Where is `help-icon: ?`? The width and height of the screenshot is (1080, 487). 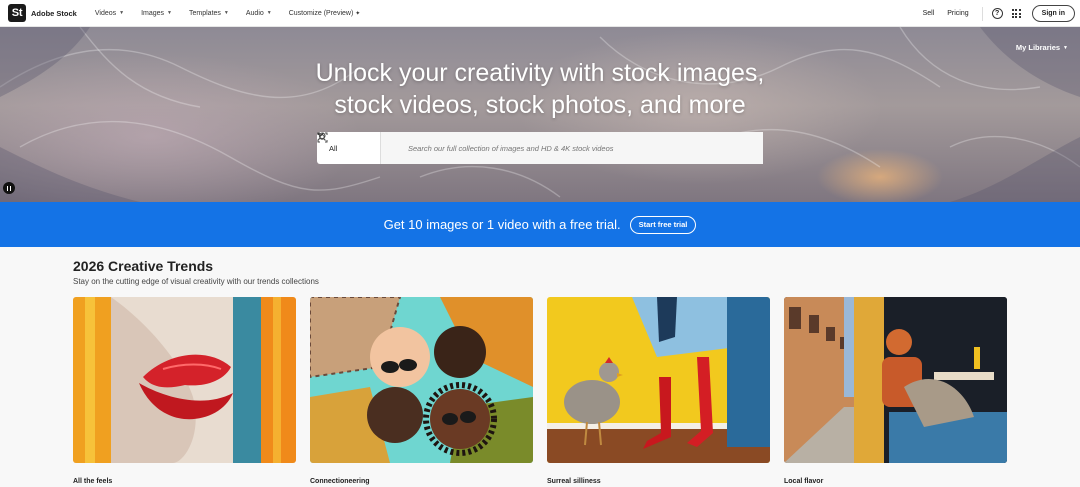 help-icon: ? is located at coordinates (997, 13).